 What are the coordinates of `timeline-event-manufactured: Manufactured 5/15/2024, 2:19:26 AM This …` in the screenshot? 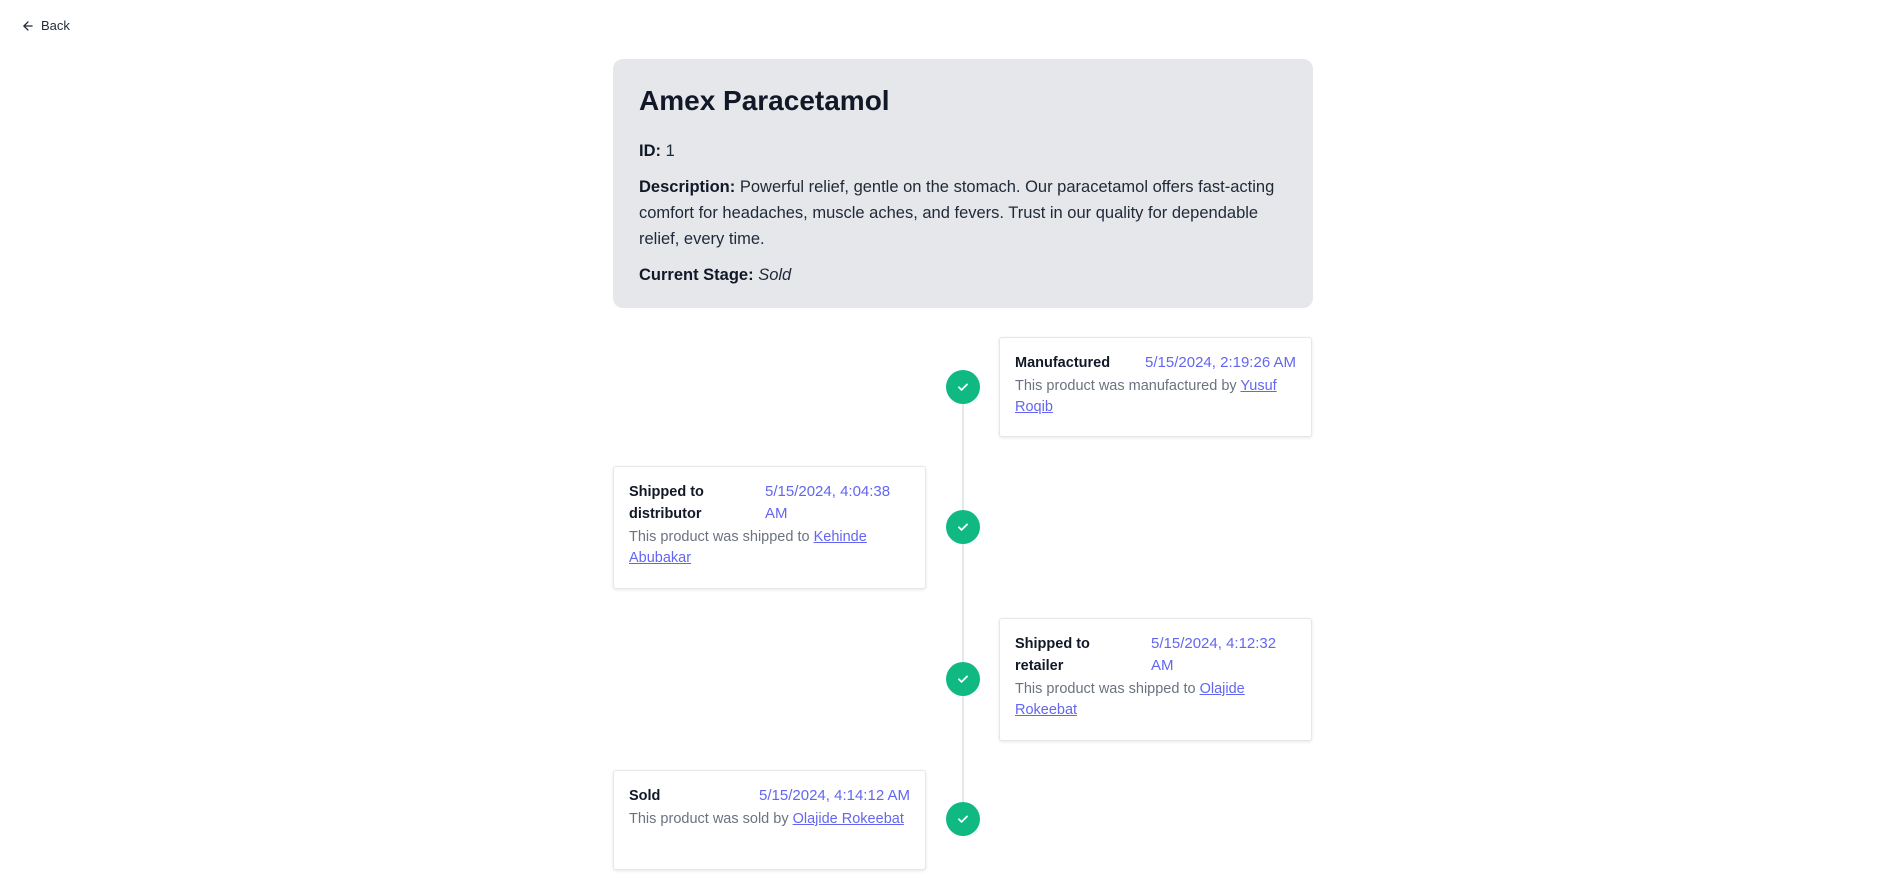 It's located at (1155, 387).